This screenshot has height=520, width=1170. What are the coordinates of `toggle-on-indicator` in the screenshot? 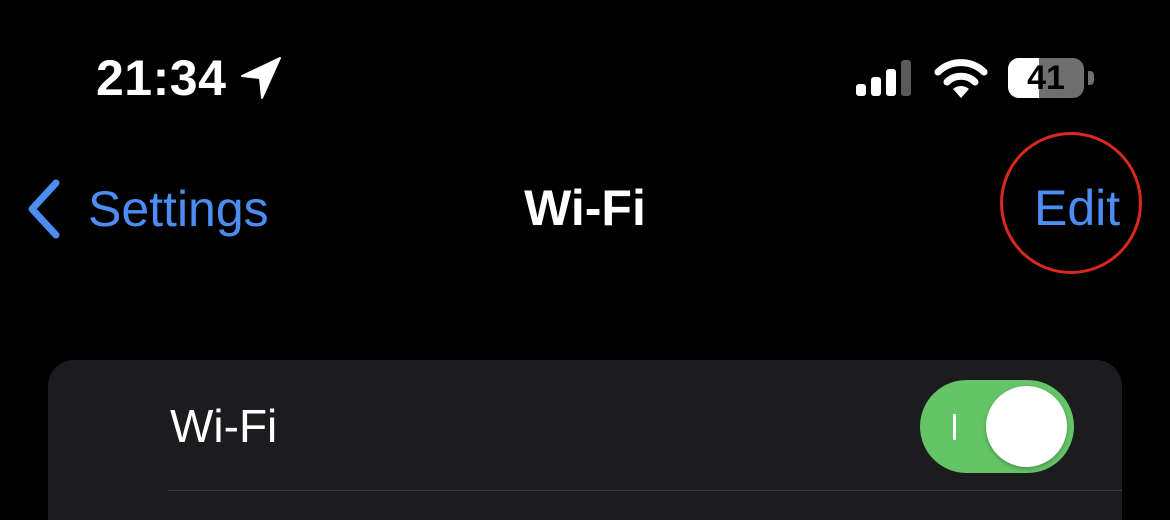 It's located at (954, 427).